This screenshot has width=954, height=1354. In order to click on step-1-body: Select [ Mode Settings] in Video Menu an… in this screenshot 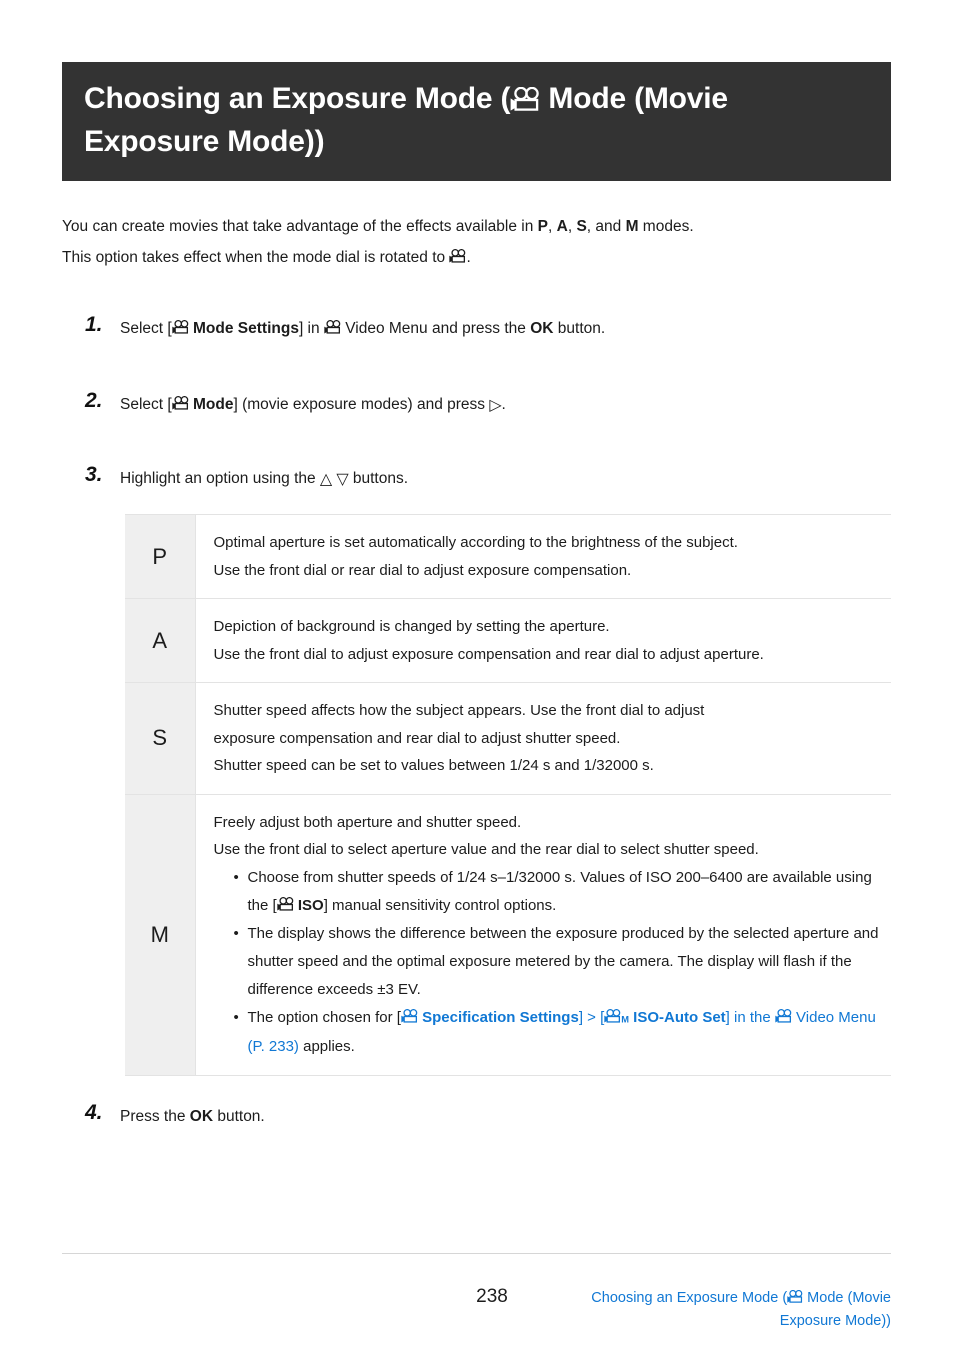, I will do `click(362, 328)`.